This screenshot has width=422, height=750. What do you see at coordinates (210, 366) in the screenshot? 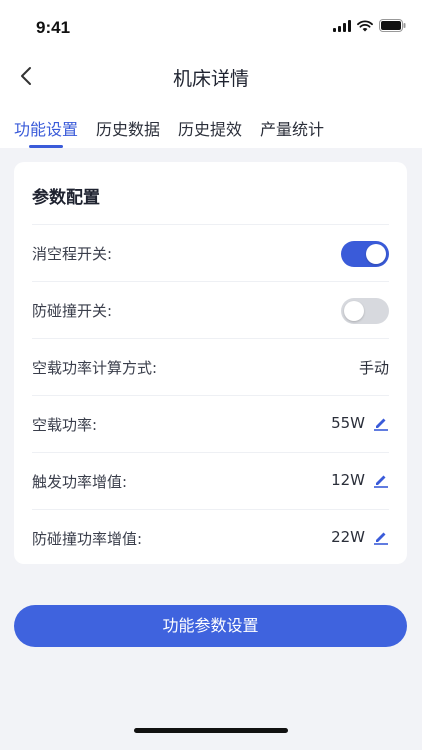
I see `row-idle-power-method: 空载功率计算方式: 手动` at bounding box center [210, 366].